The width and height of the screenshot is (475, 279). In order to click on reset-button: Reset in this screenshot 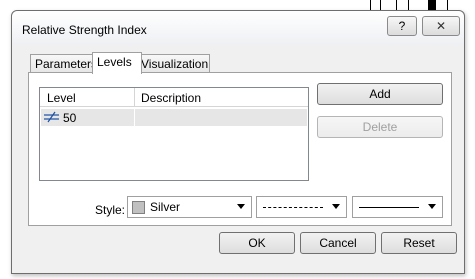, I will do `click(419, 243)`.